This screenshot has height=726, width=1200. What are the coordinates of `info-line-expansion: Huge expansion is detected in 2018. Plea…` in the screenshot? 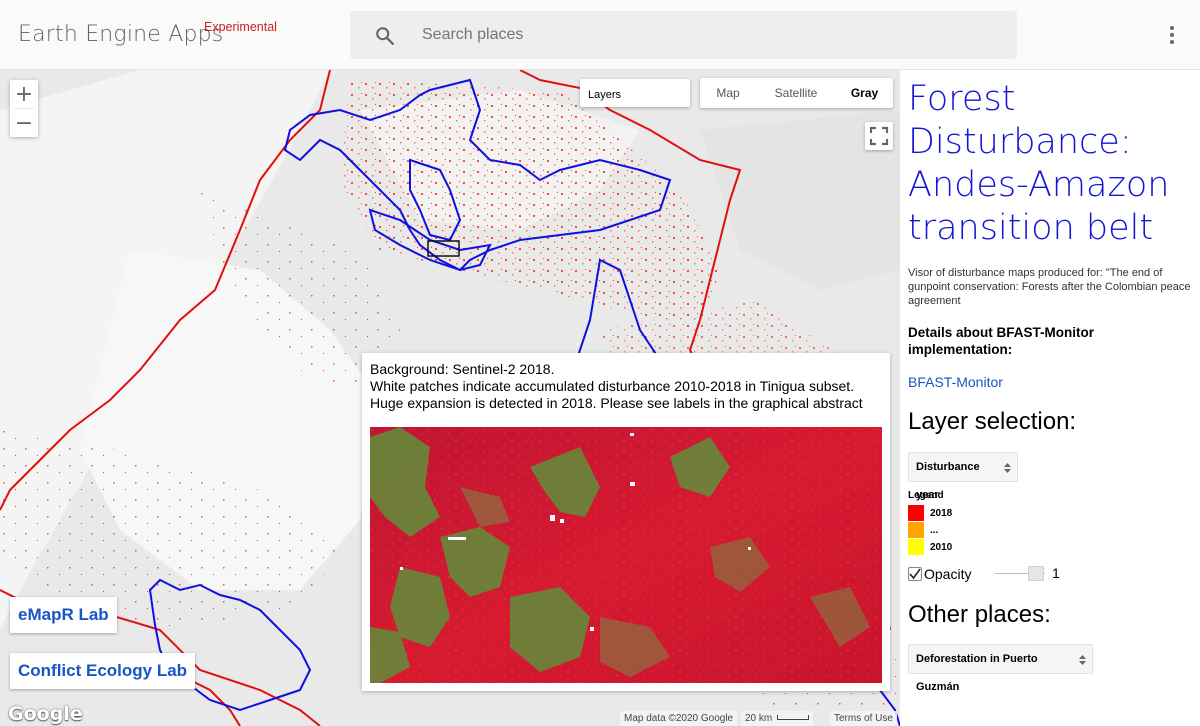 It's located at (616, 403).